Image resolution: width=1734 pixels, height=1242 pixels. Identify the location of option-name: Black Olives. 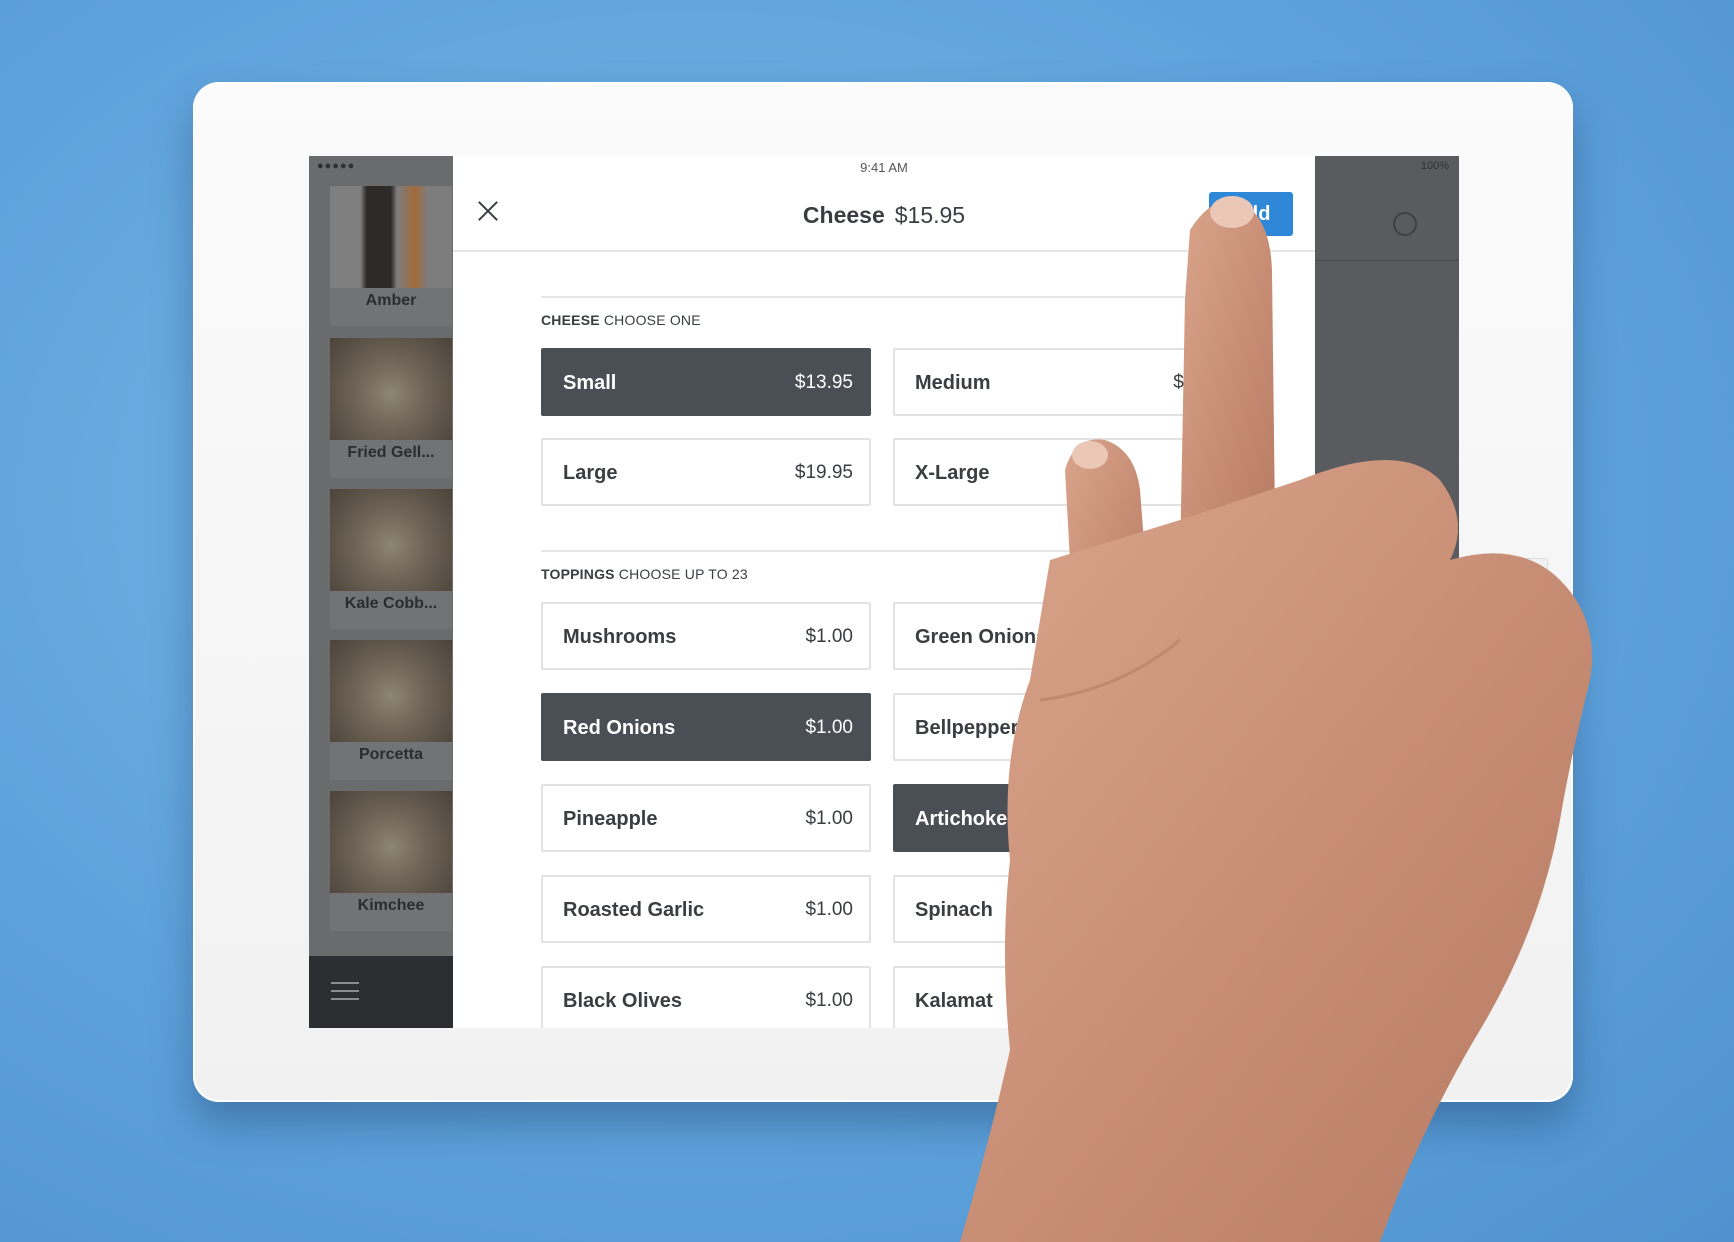
(622, 1001).